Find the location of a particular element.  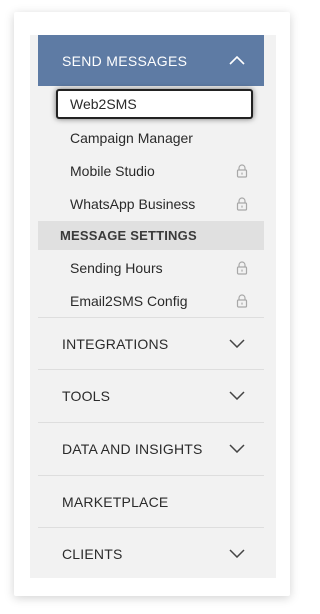

menu-item-label: Email2SMS Config is located at coordinates (129, 300).